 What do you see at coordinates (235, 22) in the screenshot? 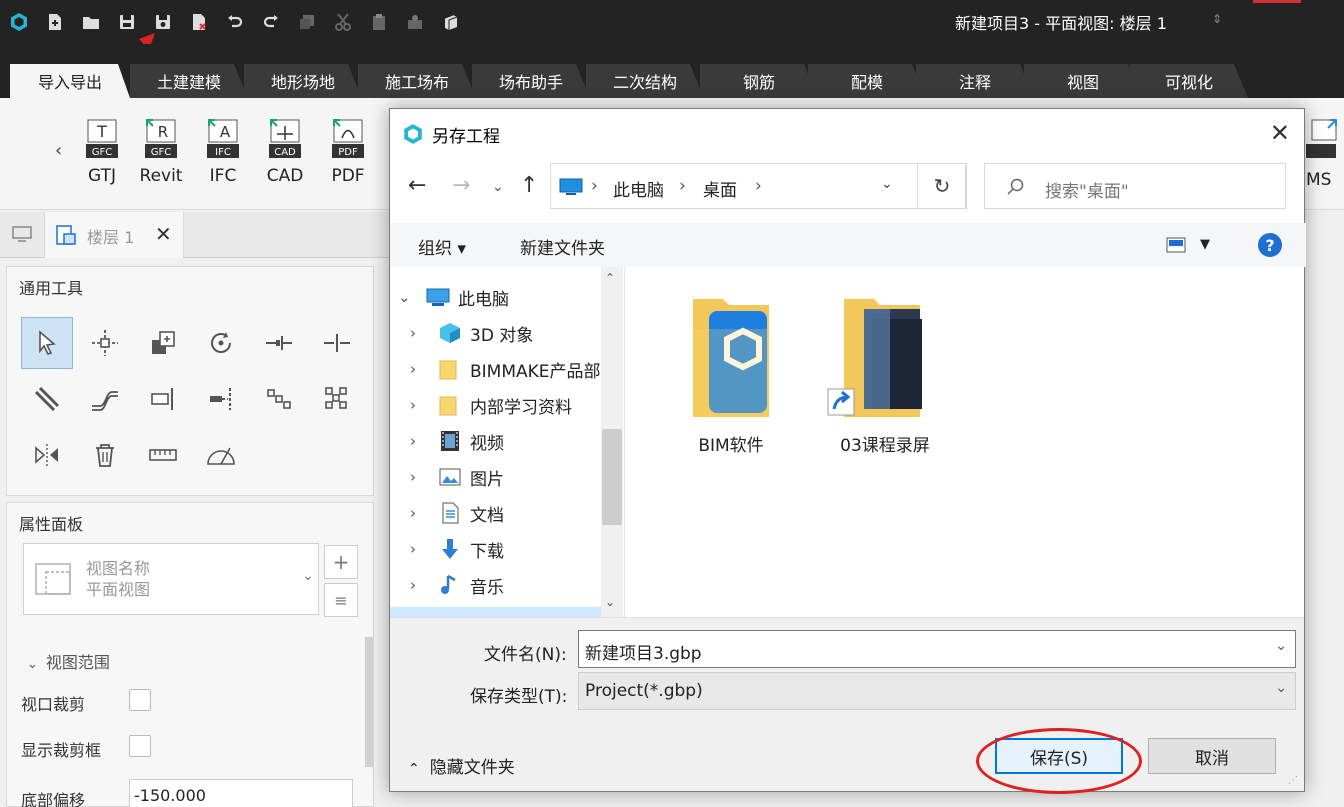
I see `undo-icon` at bounding box center [235, 22].